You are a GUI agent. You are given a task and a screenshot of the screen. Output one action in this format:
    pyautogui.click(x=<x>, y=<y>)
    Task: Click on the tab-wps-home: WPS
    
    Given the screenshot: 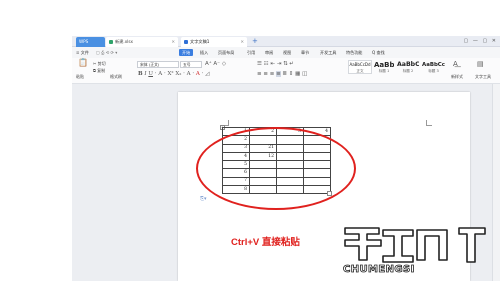 What is the action you would take?
    pyautogui.click(x=90, y=42)
    